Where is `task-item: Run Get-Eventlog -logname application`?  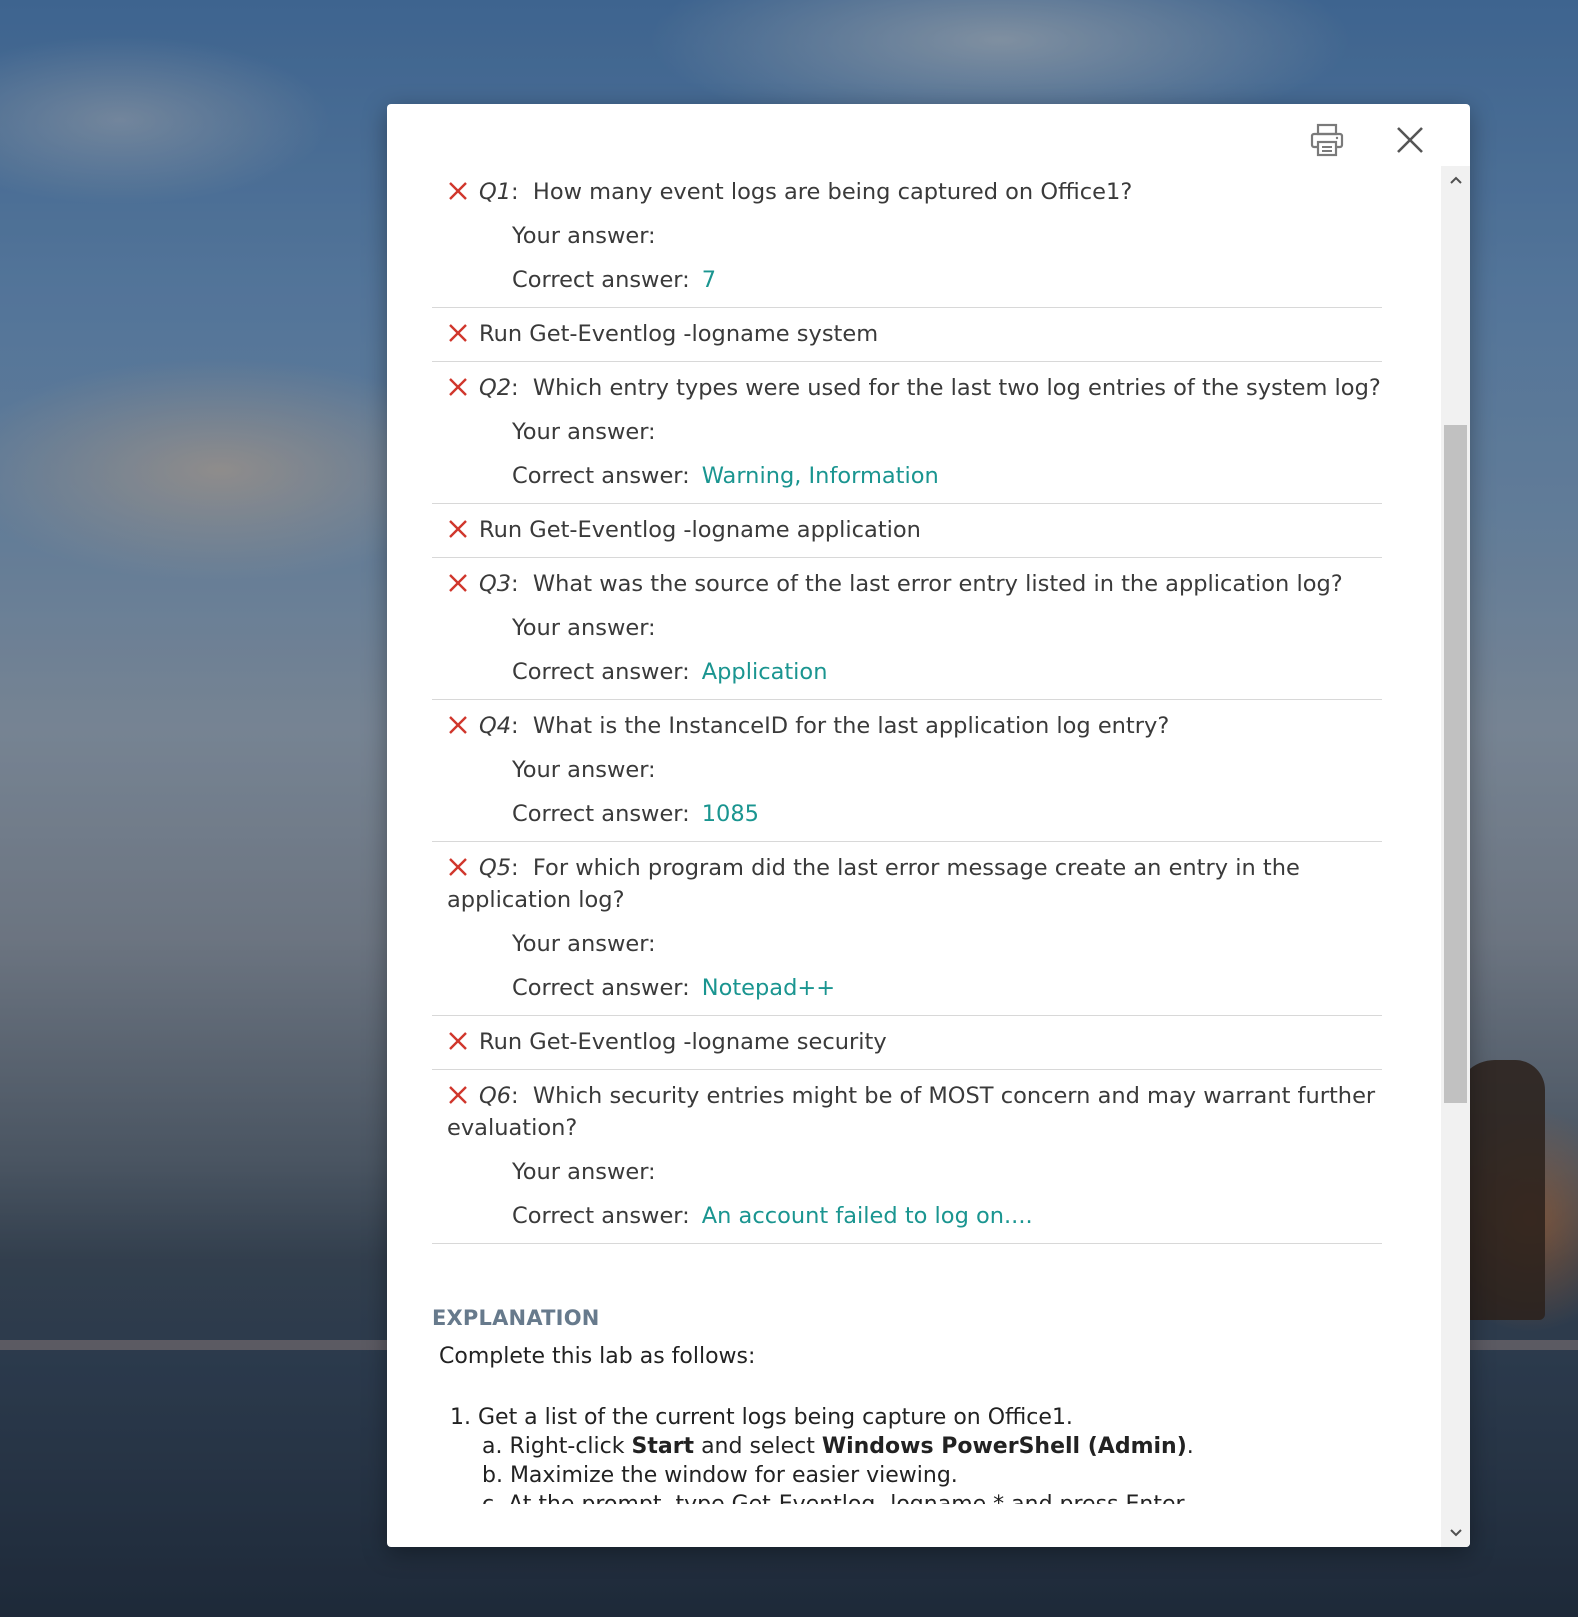 task-item: Run Get-Eventlog -logname application is located at coordinates (907, 531).